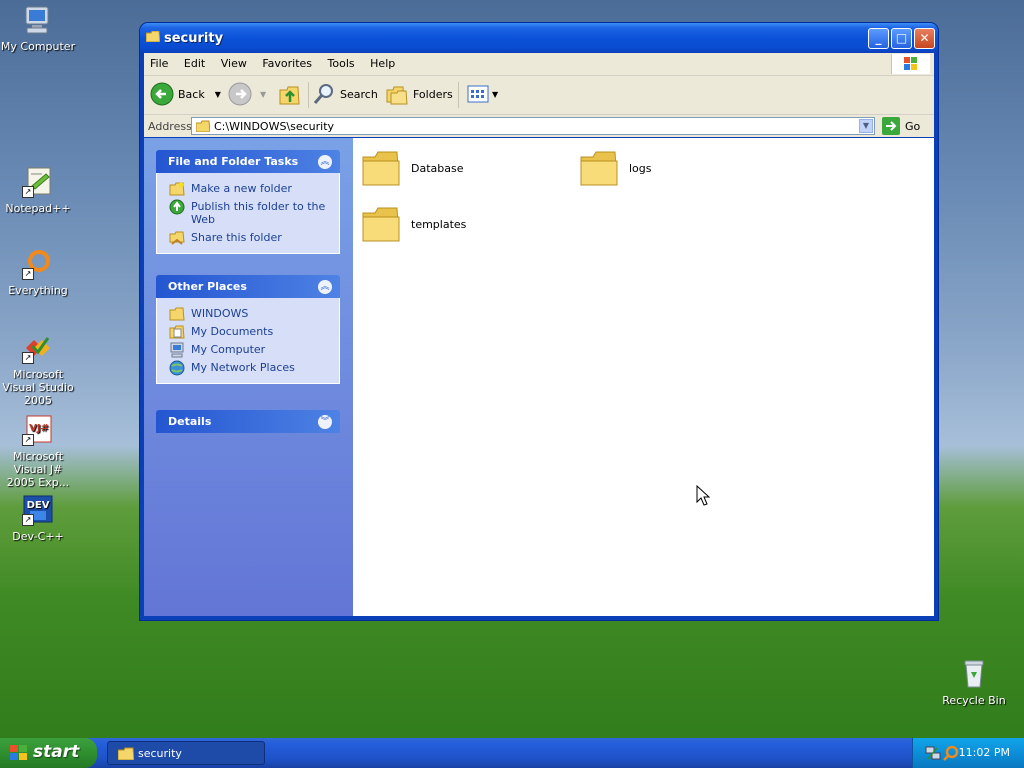  I want to click on place-my-documents: My Documents, so click(248, 332).